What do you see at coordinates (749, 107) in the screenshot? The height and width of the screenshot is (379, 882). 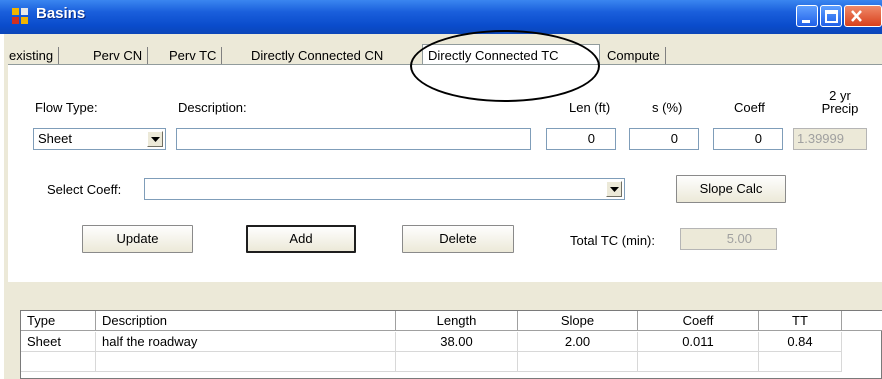 I see `coeff-label: Coeff` at bounding box center [749, 107].